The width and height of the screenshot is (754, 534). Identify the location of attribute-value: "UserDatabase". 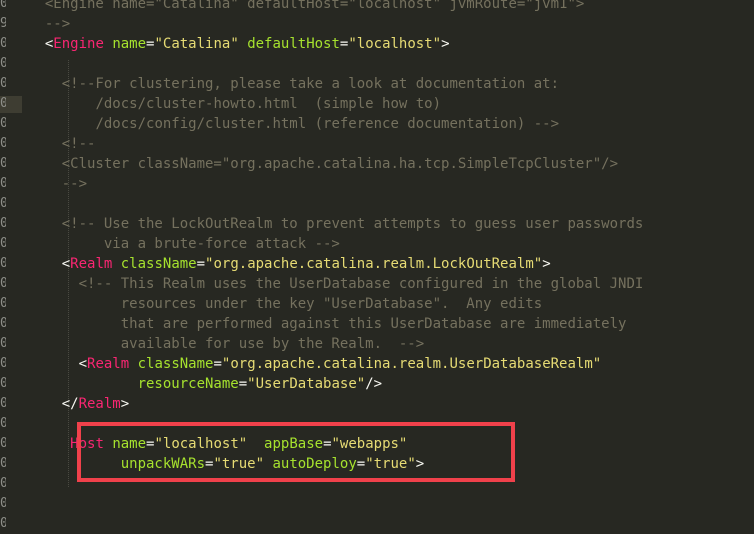
(306, 384).